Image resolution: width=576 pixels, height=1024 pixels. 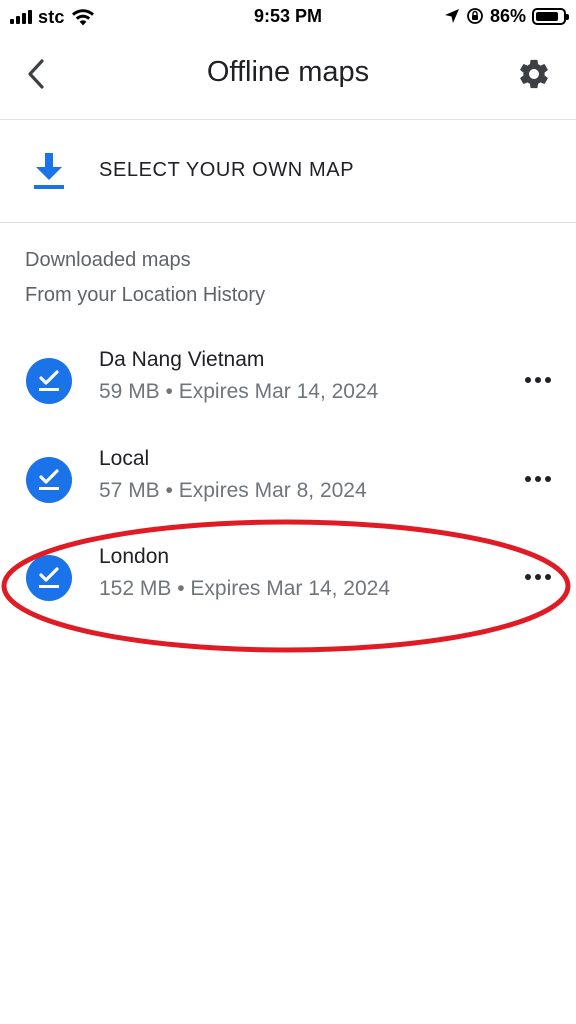 What do you see at coordinates (145, 295) in the screenshot?
I see `section-subtitle: From your Location History` at bounding box center [145, 295].